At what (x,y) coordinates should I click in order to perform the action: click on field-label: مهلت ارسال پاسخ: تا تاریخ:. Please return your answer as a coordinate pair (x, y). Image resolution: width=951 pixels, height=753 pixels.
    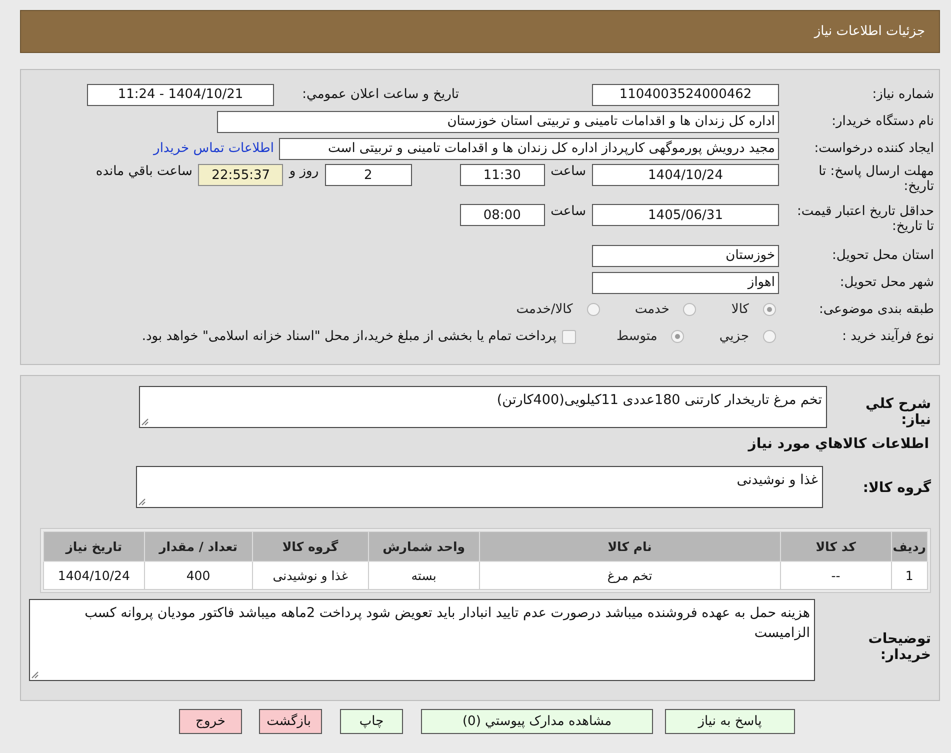
    Looking at the image, I should click on (876, 179).